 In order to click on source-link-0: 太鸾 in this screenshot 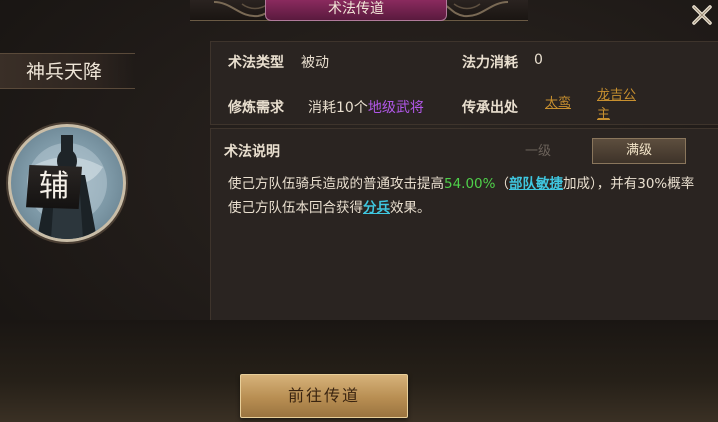, I will do `click(558, 104)`.